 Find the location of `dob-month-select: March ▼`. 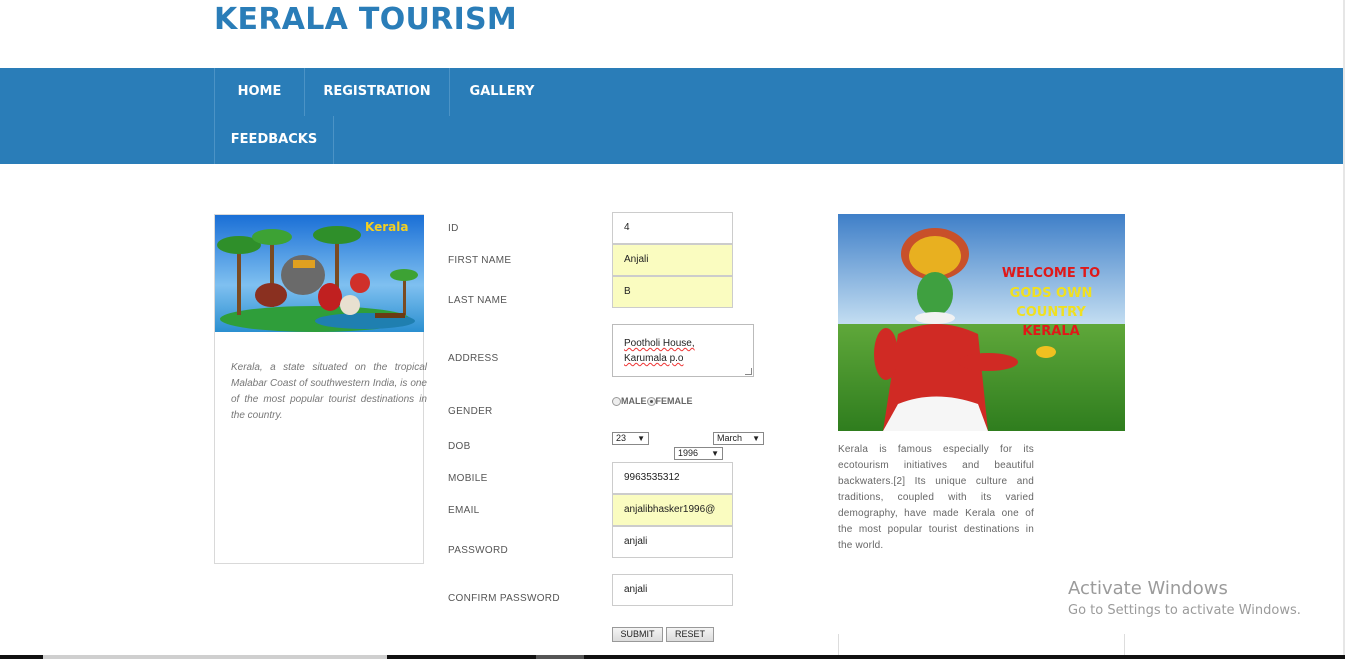

dob-month-select: March ▼ is located at coordinates (738, 438).